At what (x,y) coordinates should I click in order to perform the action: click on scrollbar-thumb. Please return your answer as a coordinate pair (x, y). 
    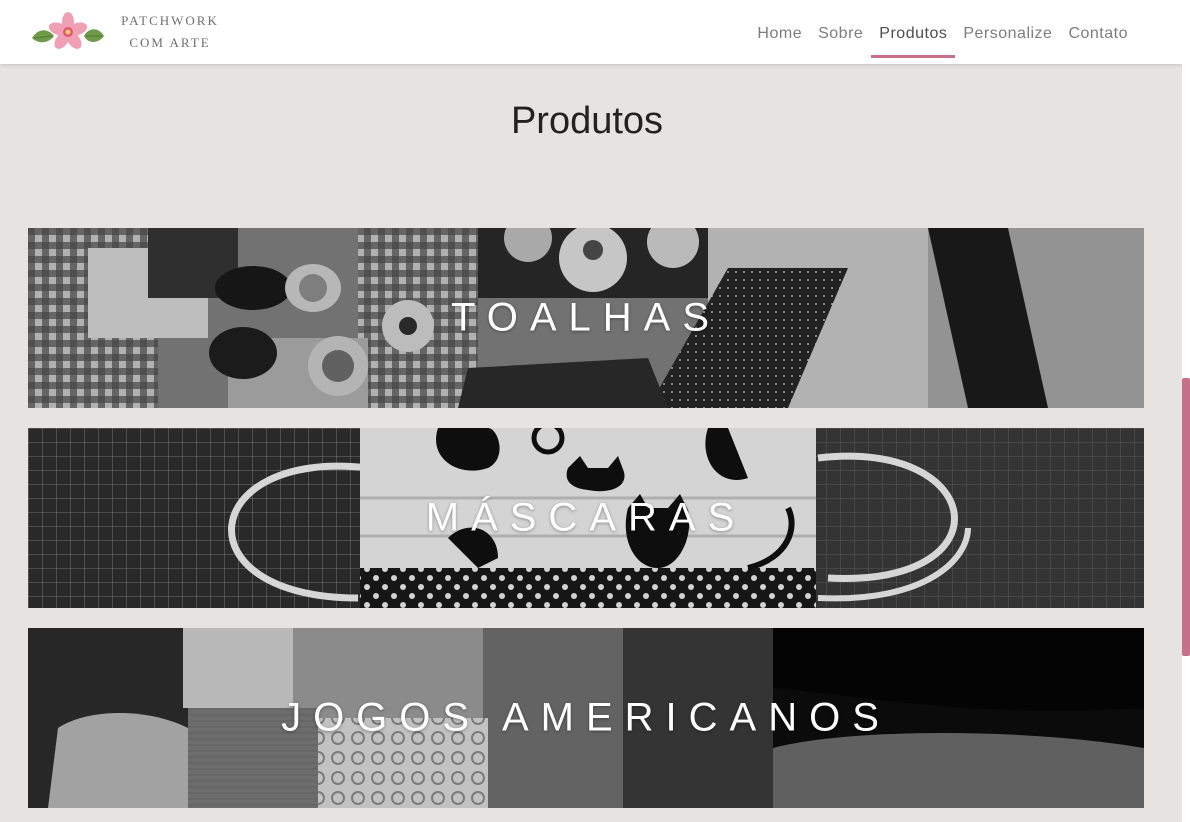
    Looking at the image, I should click on (1186, 517).